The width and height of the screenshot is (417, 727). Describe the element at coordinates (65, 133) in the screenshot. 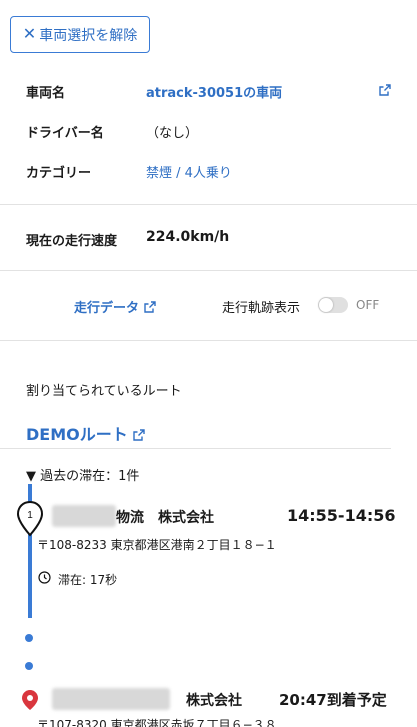

I see `driver-name-label: ドライバー名` at that location.